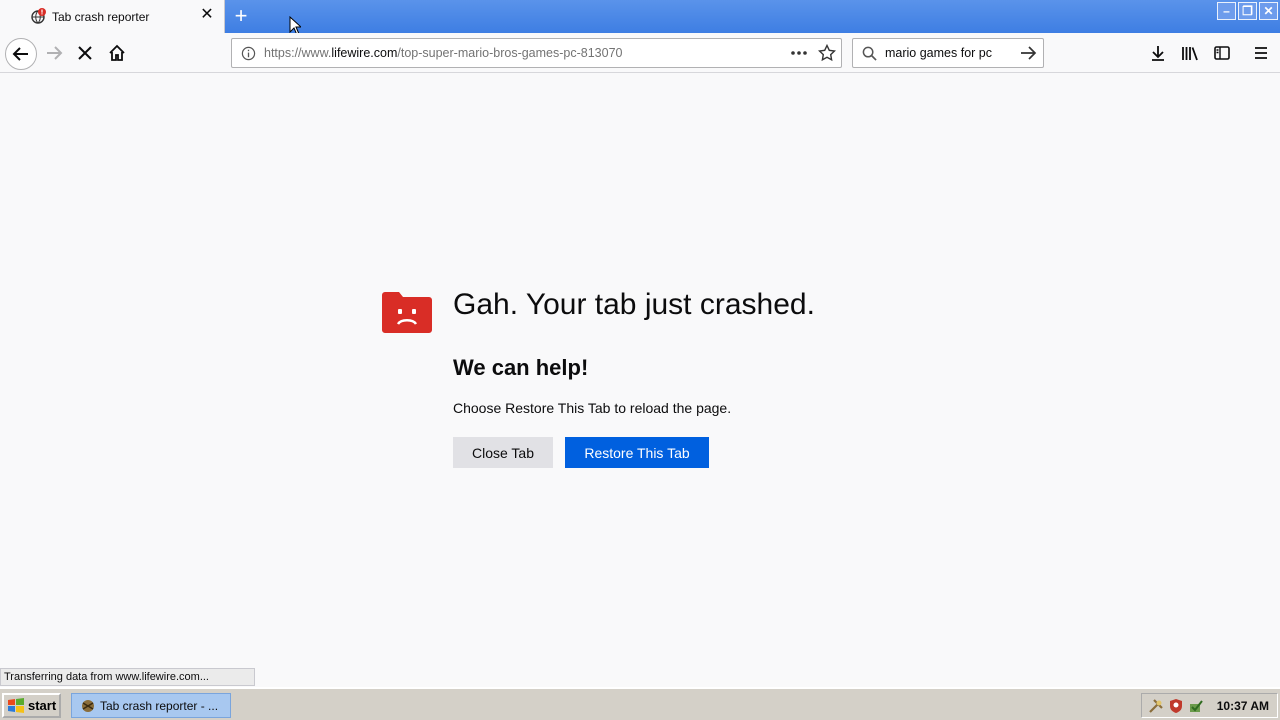 The image size is (1280, 720). I want to click on url-path: /top-super-mario-bros-games-pc-813070, so click(510, 53).